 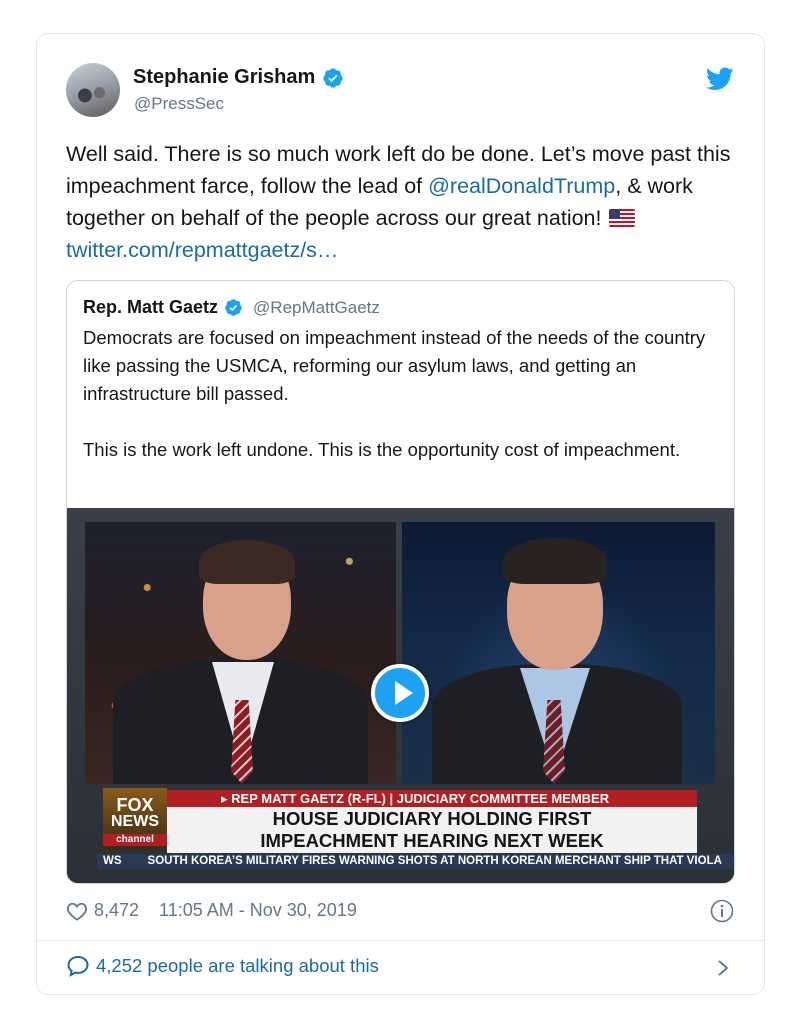 I want to click on fox-news-logo: FOX NEWS channel, so click(x=135, y=819).